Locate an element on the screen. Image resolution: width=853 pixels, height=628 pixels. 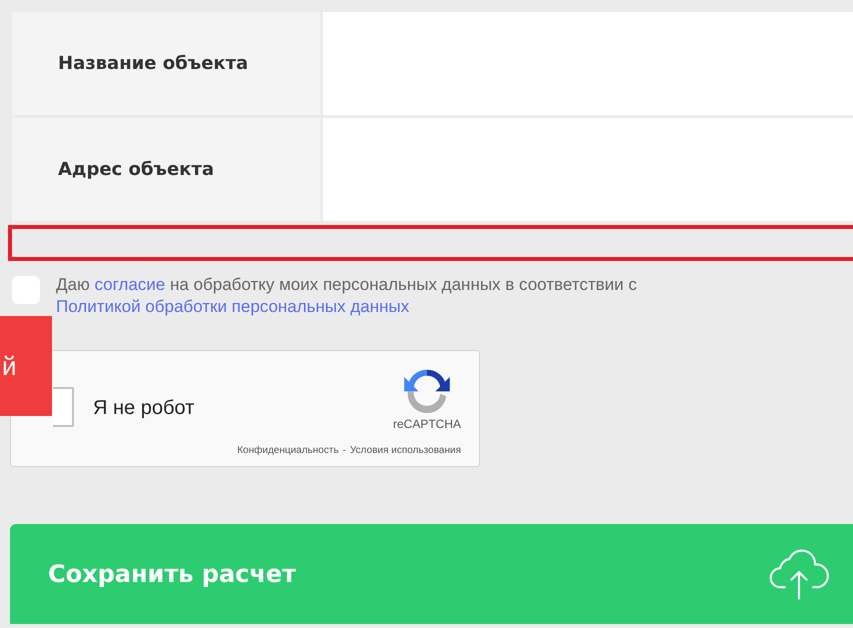
consent-link: согласие is located at coordinates (130, 284).